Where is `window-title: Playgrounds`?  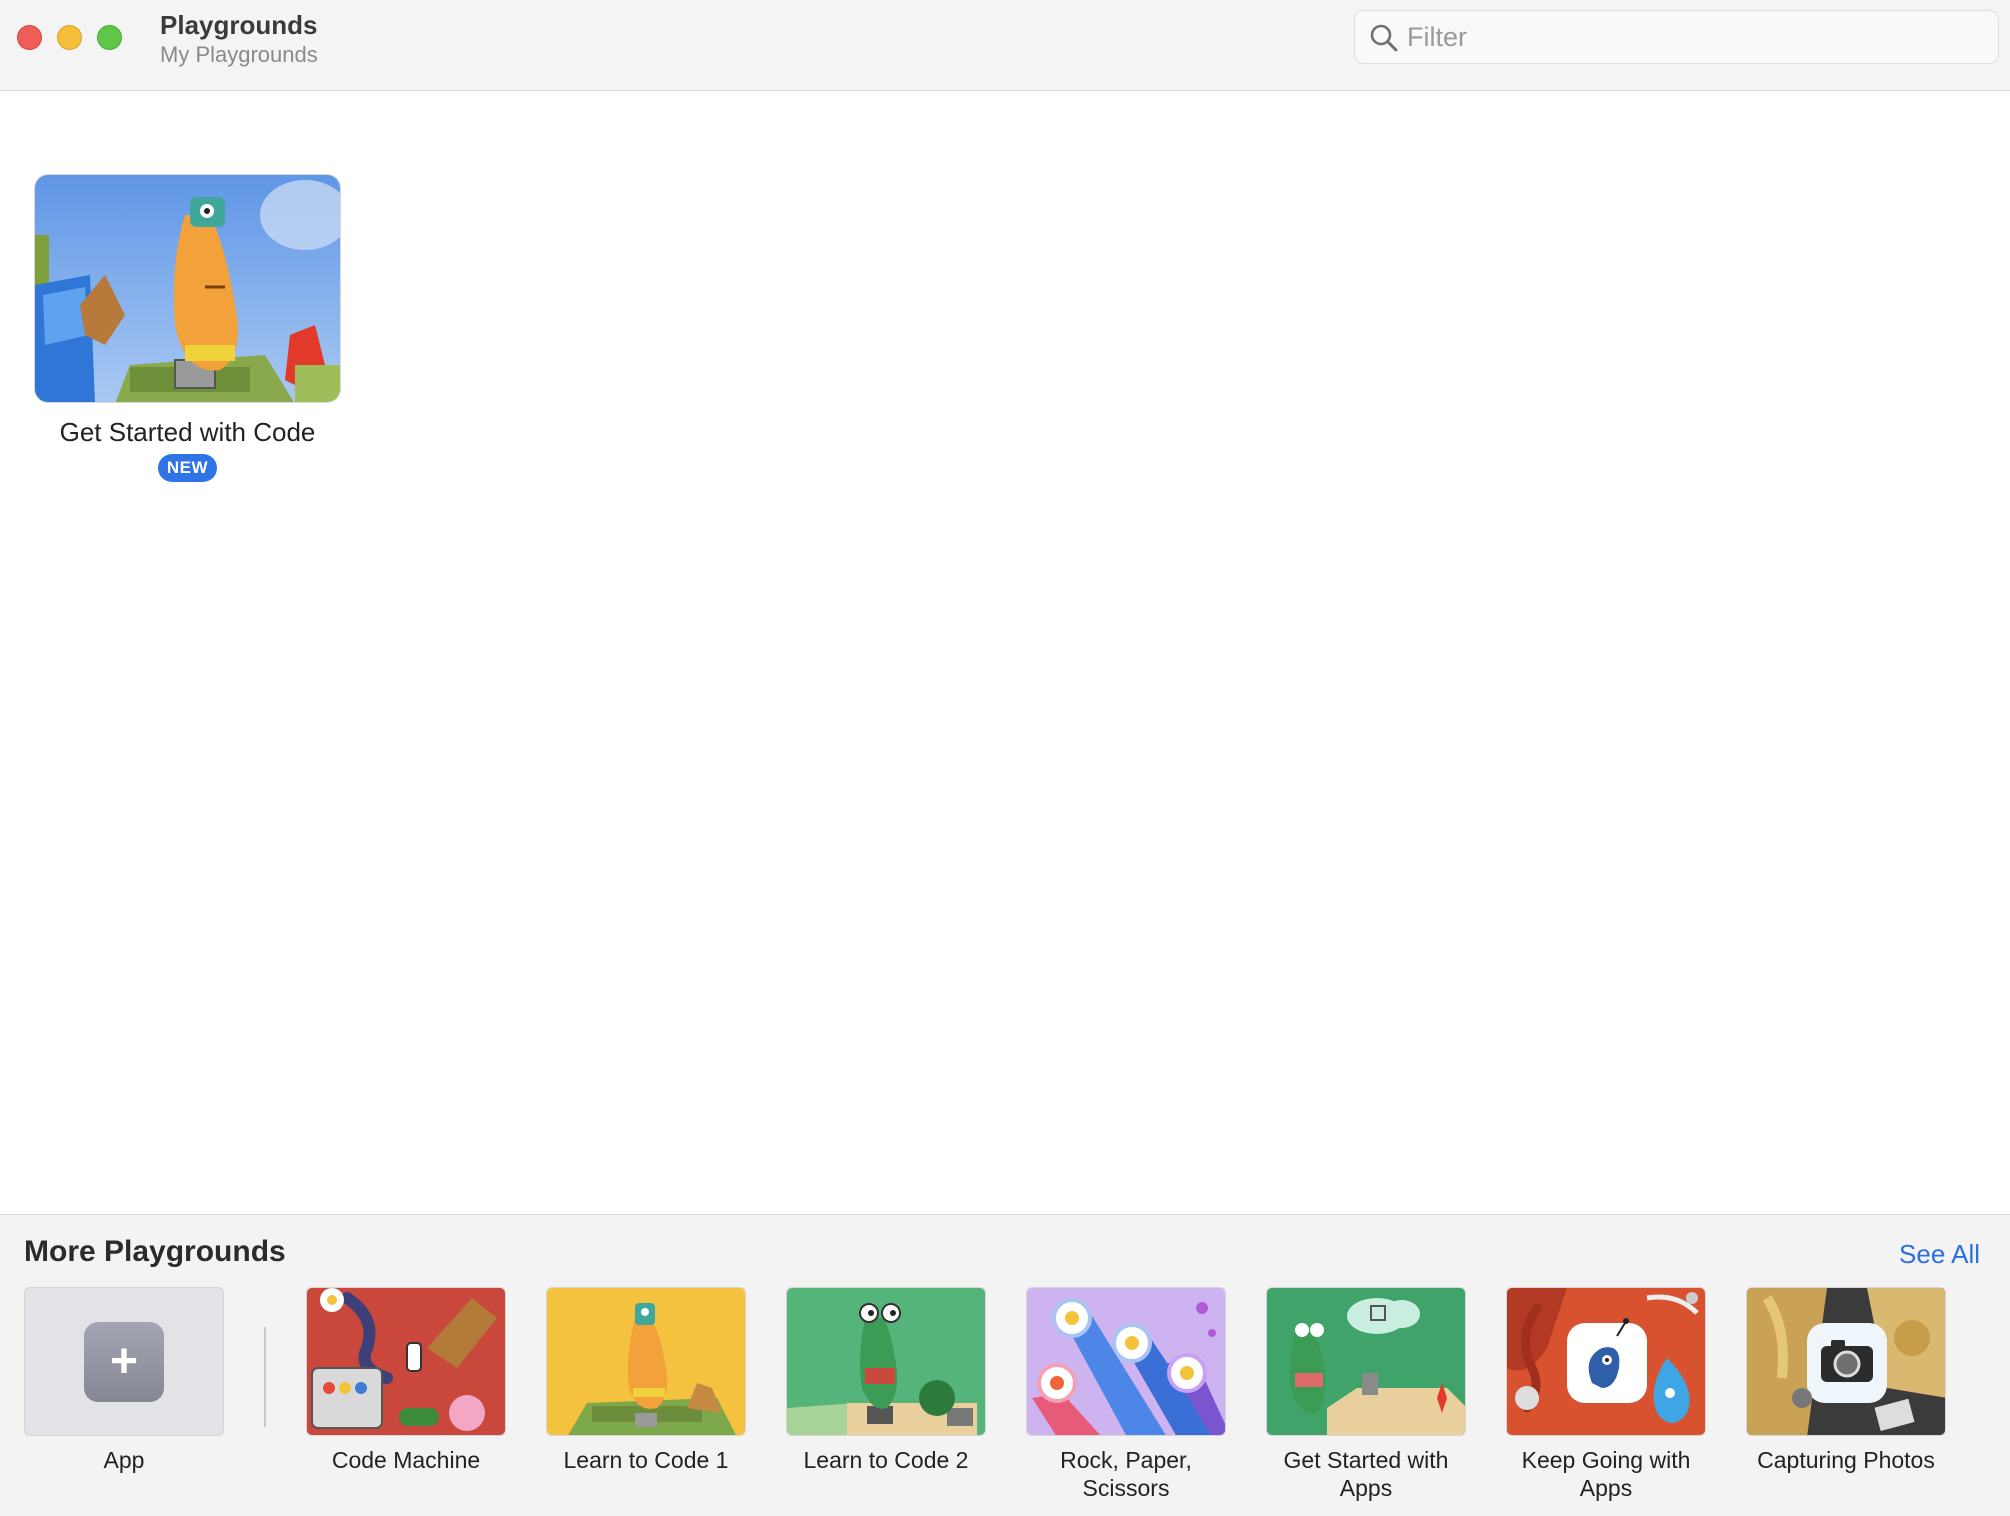
window-title: Playgrounds is located at coordinates (239, 25).